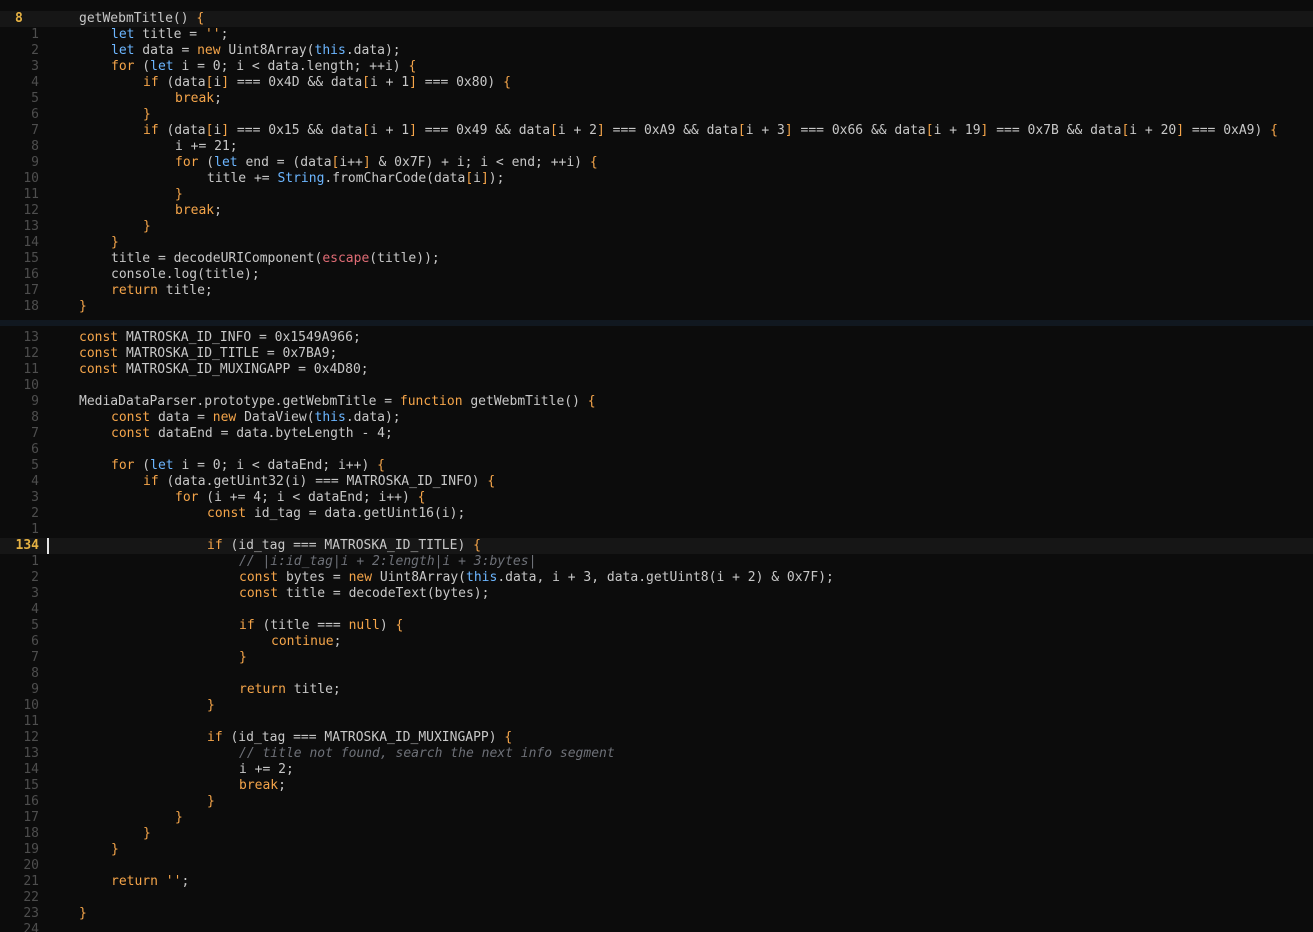 The height and width of the screenshot is (932, 1313). What do you see at coordinates (142, 147) in the screenshot?
I see `code-text: i += 21;` at bounding box center [142, 147].